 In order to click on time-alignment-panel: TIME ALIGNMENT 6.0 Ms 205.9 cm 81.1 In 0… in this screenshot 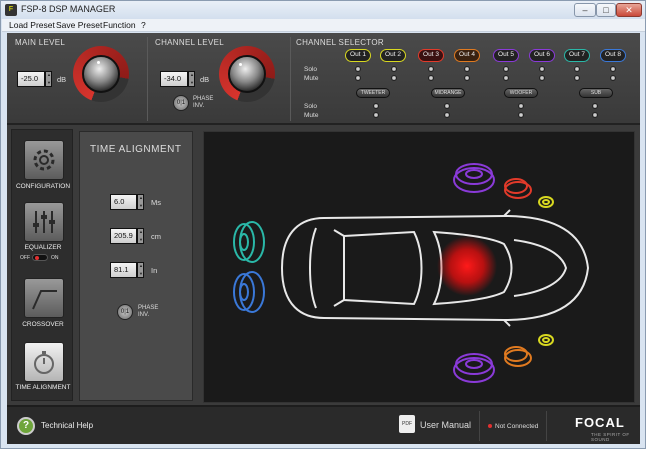, I will do `click(136, 266)`.